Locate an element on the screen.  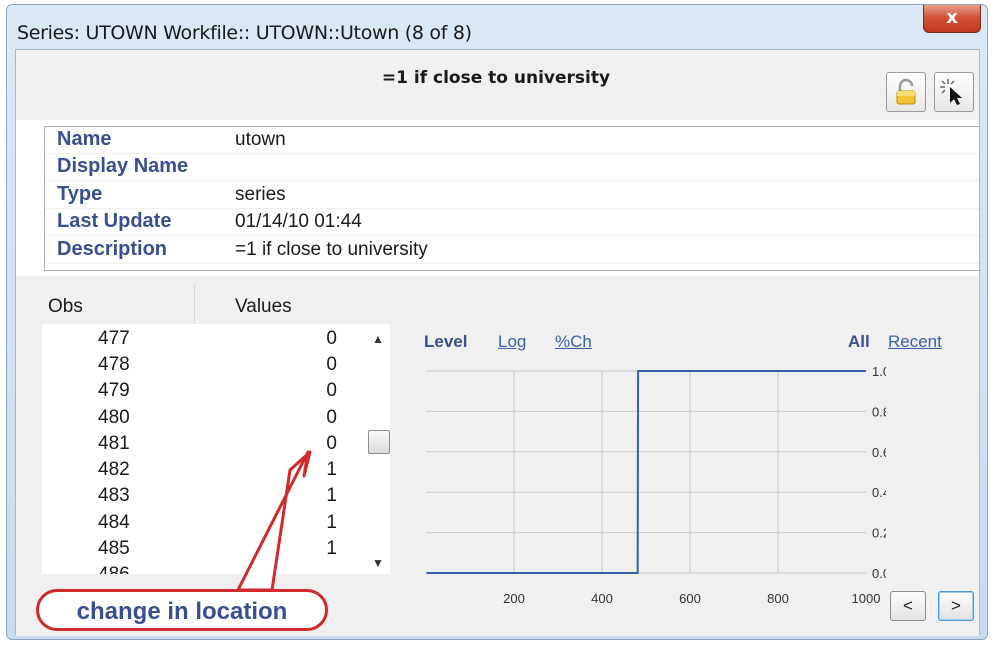
tab-recent: Recent is located at coordinates (915, 342).